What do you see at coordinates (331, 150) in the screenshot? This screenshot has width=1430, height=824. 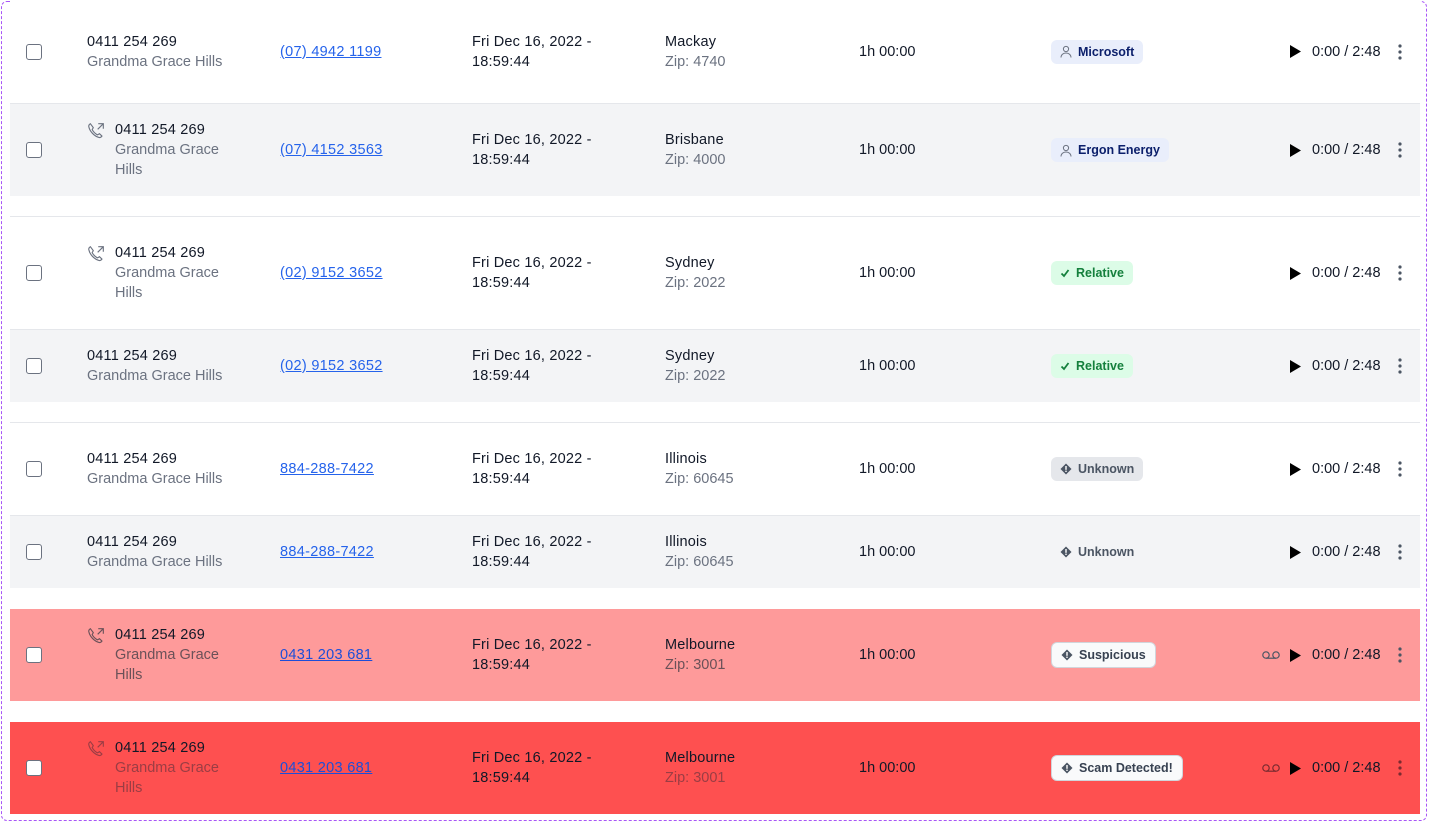 I see `phone-link: (07) 4152 3563` at bounding box center [331, 150].